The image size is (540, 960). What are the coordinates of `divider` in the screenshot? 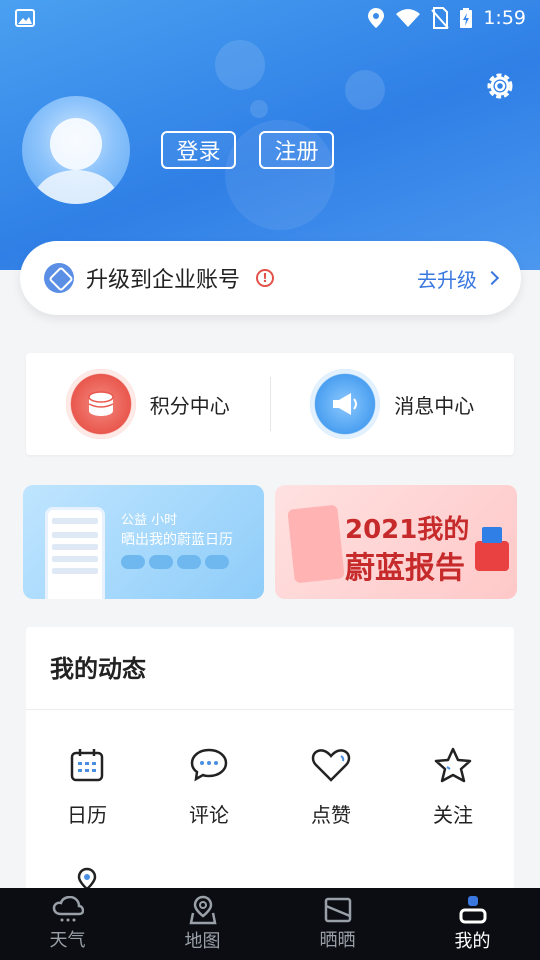 It's located at (270, 709).